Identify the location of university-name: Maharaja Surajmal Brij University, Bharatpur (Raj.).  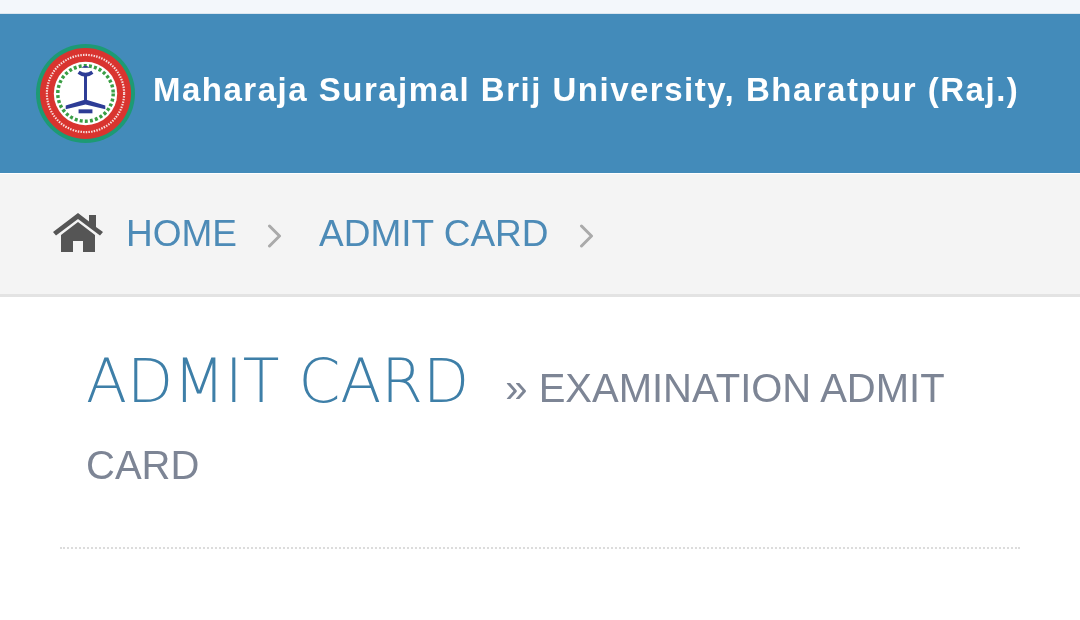
(586, 89).